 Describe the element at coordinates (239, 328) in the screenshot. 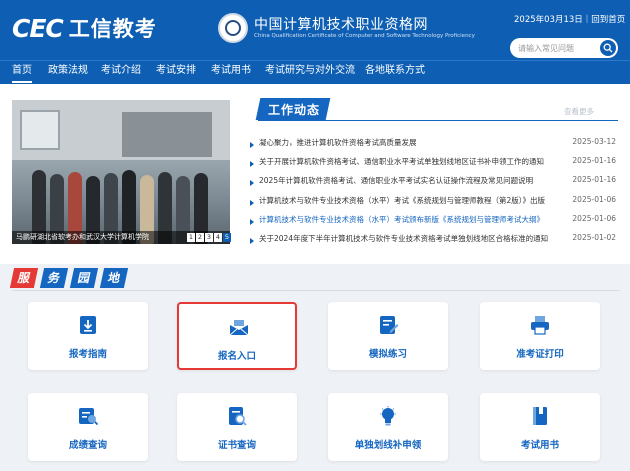

I see `registration-icon` at that location.